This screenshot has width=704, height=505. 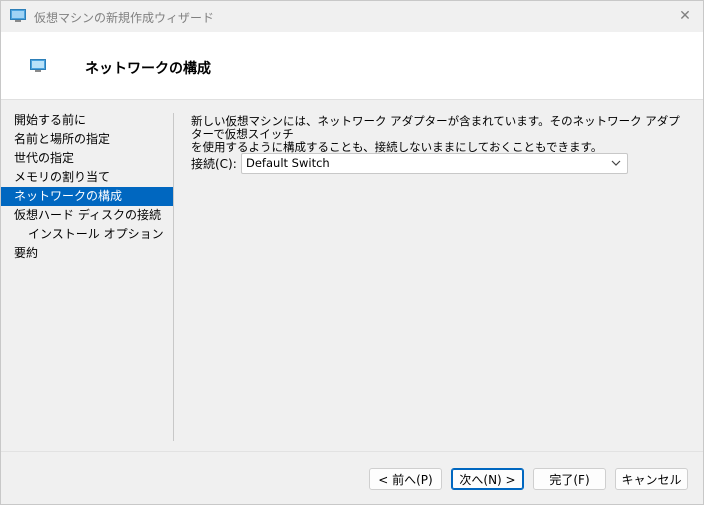 I want to click on connection-label: 接続(C):, so click(x=214, y=164).